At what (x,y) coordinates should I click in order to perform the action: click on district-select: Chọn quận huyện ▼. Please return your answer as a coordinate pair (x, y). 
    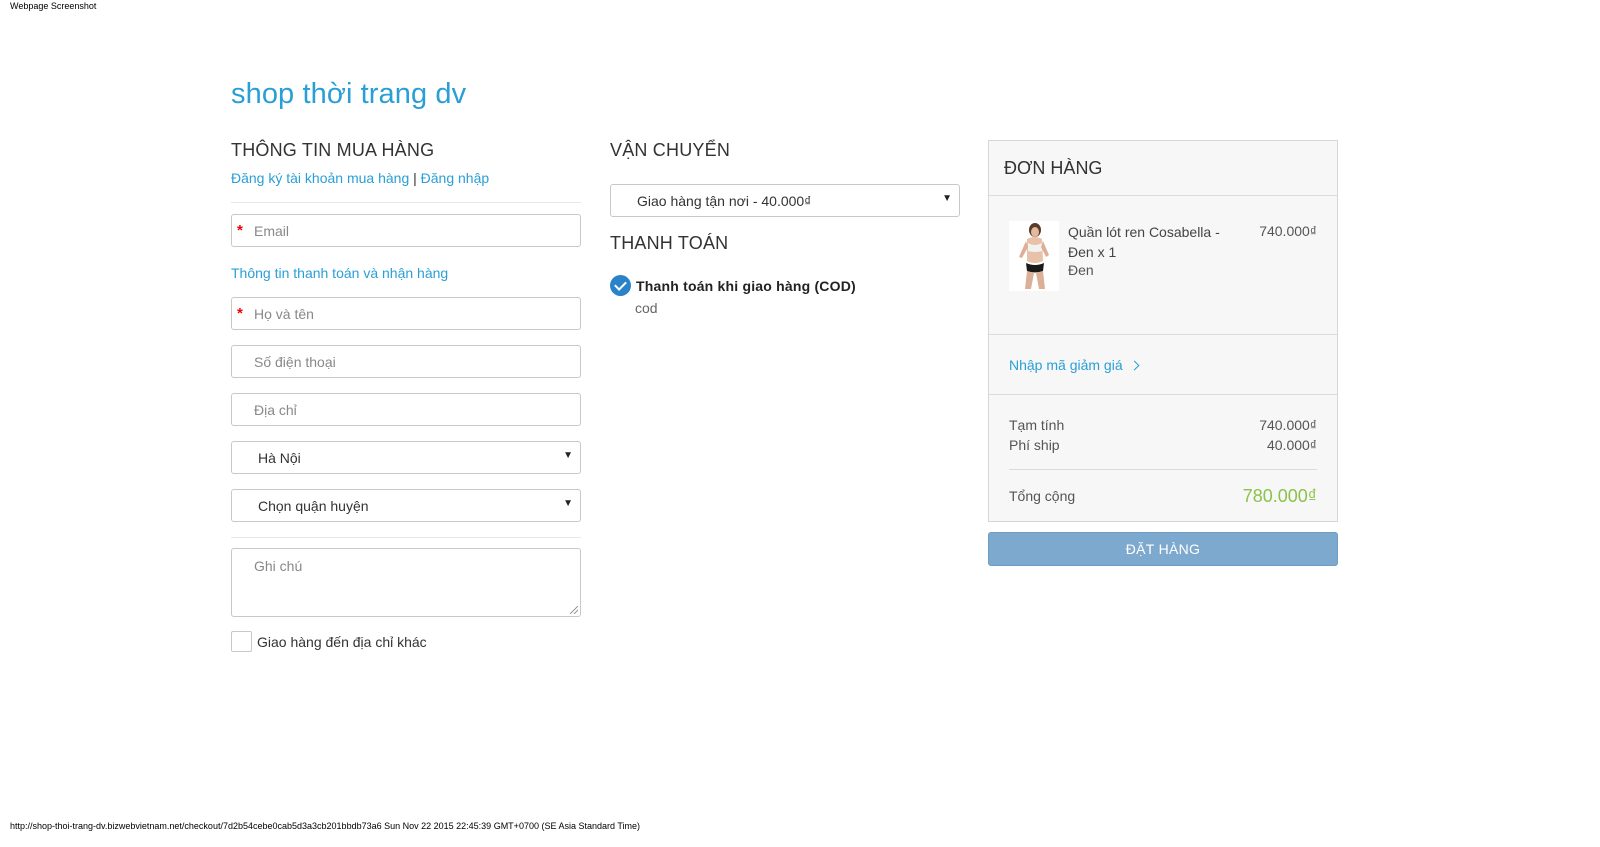
    Looking at the image, I should click on (406, 505).